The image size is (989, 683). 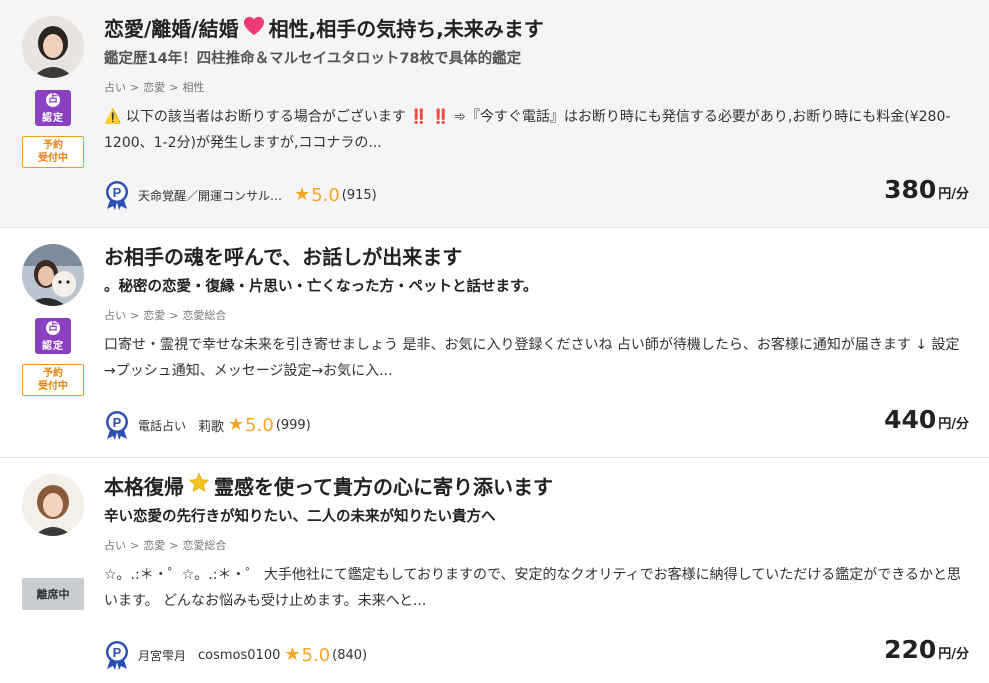 What do you see at coordinates (300, 517) in the screenshot?
I see `listing-subtitle: 辛い恋愛の先行きが知りたい、二人の未来が知りたい貴方へ` at bounding box center [300, 517].